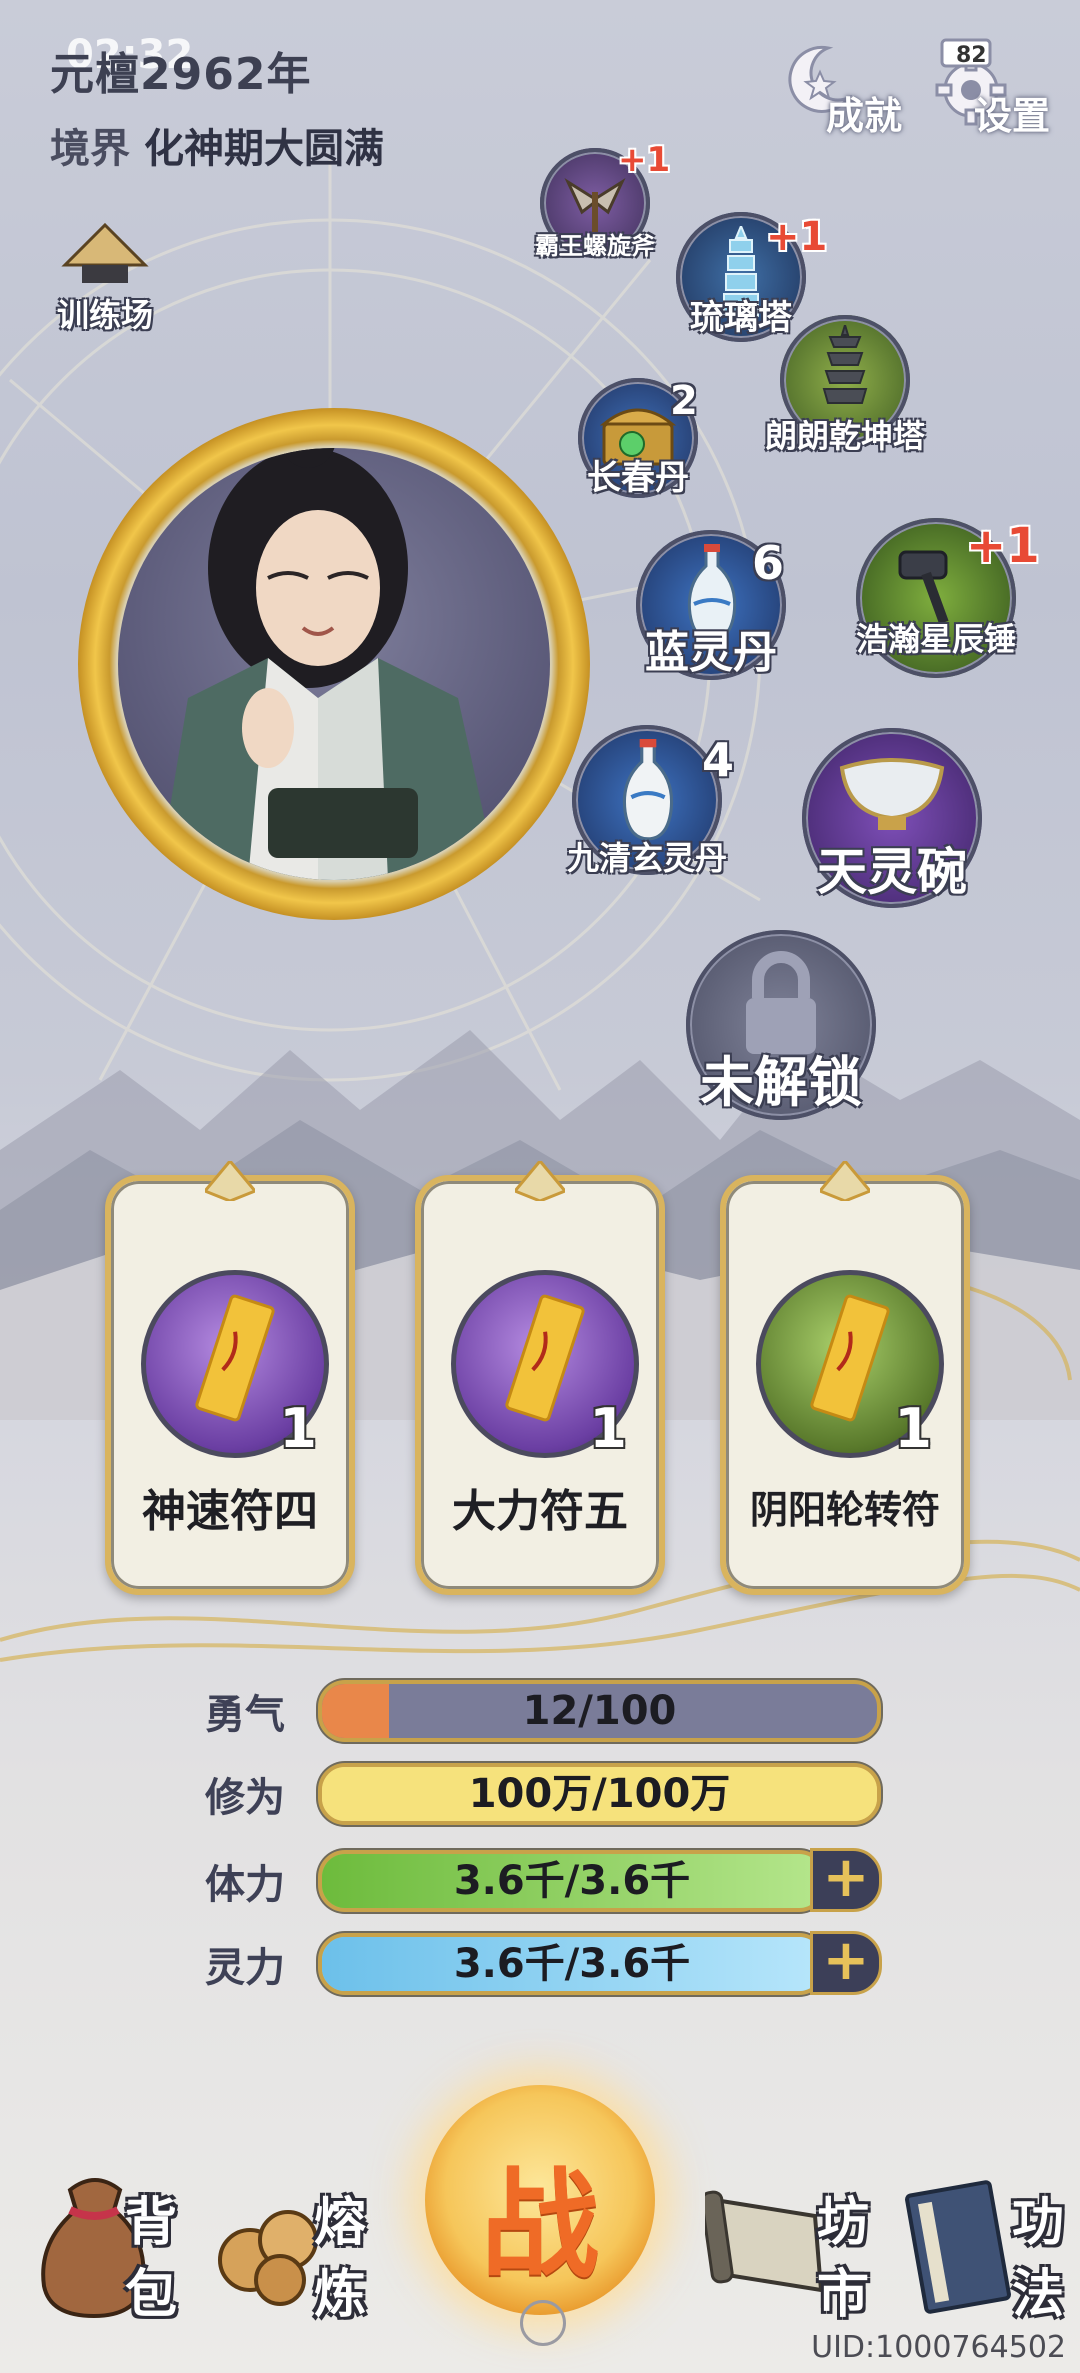 The height and width of the screenshot is (2373, 1080). Describe the element at coordinates (638, 438) in the screenshot. I see `item-longevity-pill: 2 长春丹` at that location.